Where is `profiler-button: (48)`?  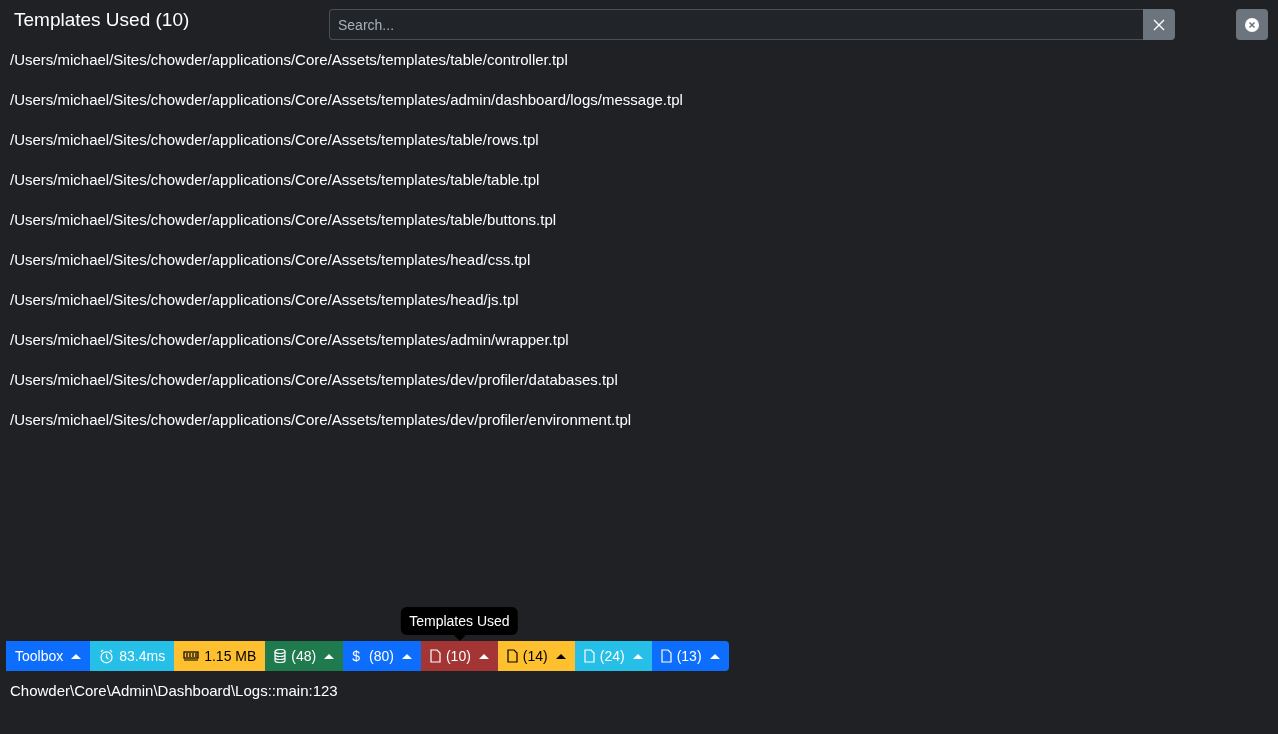 profiler-button: (48) is located at coordinates (304, 656).